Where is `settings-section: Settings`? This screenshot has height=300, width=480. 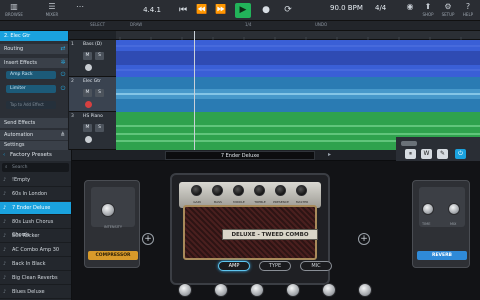 settings-section: Settings is located at coordinates (34, 145).